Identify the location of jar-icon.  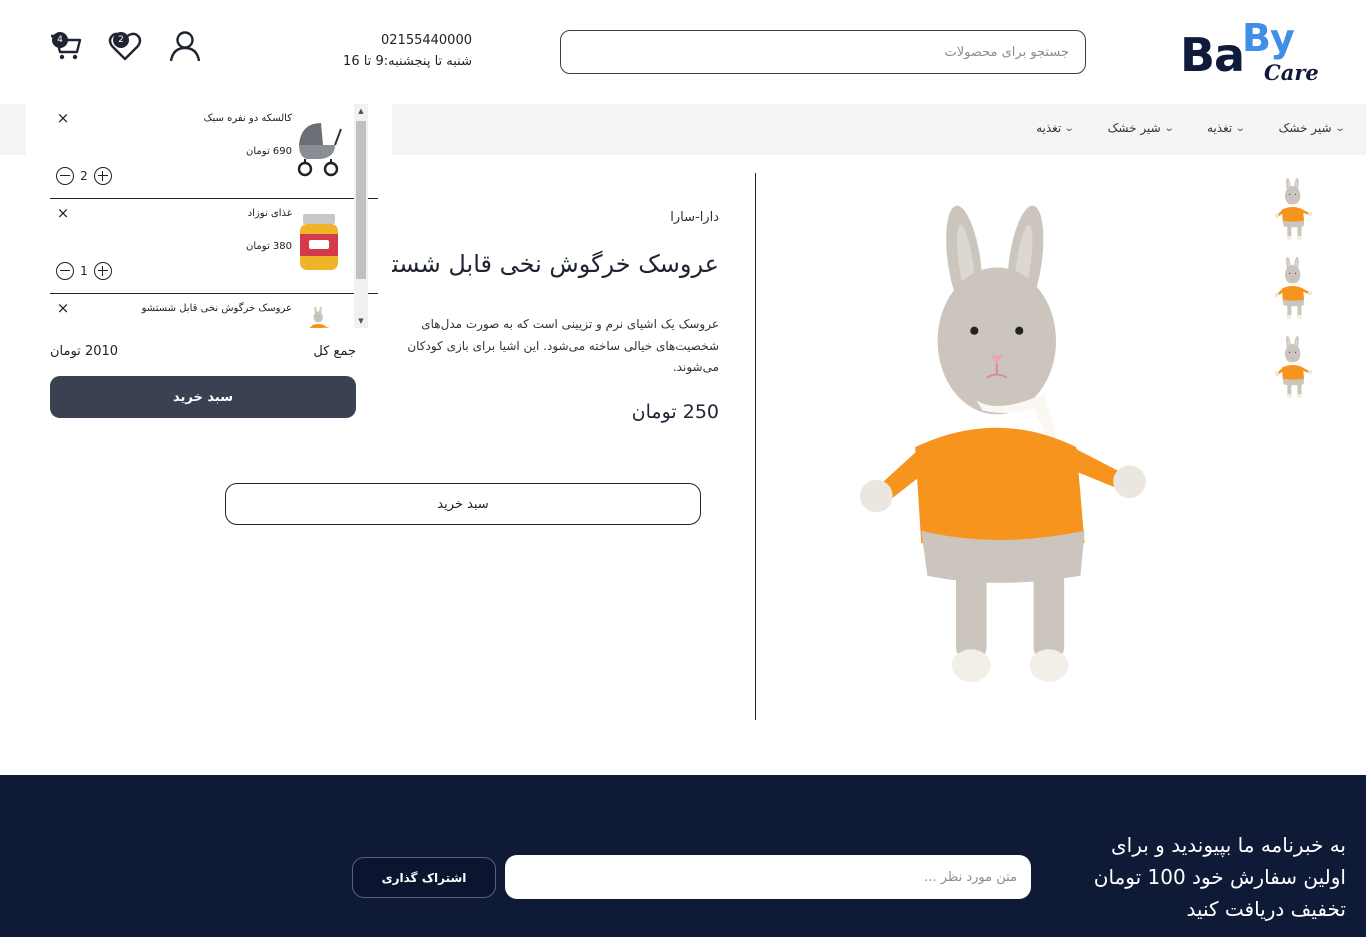
(319, 242).